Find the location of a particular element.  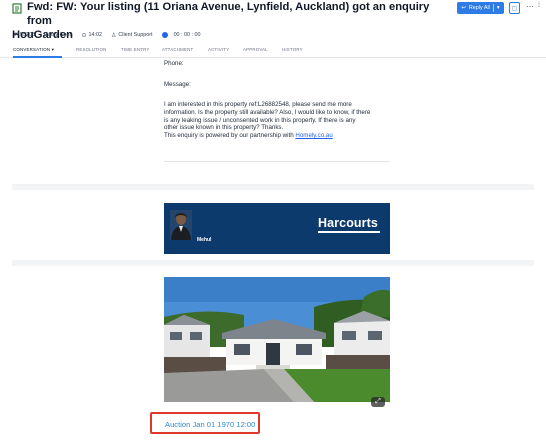

tab-conversation-label: Conversation is located at coordinates (32, 49).